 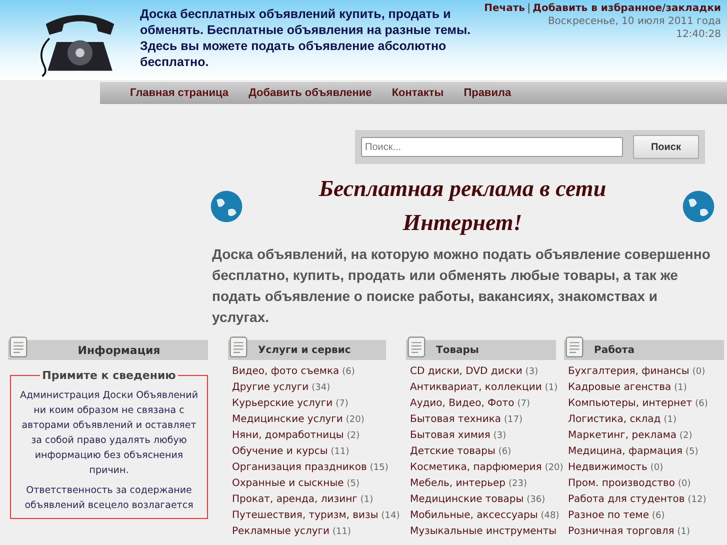 What do you see at coordinates (476, 467) in the screenshot?
I see `category-link: Косметика, парфюмерия` at bounding box center [476, 467].